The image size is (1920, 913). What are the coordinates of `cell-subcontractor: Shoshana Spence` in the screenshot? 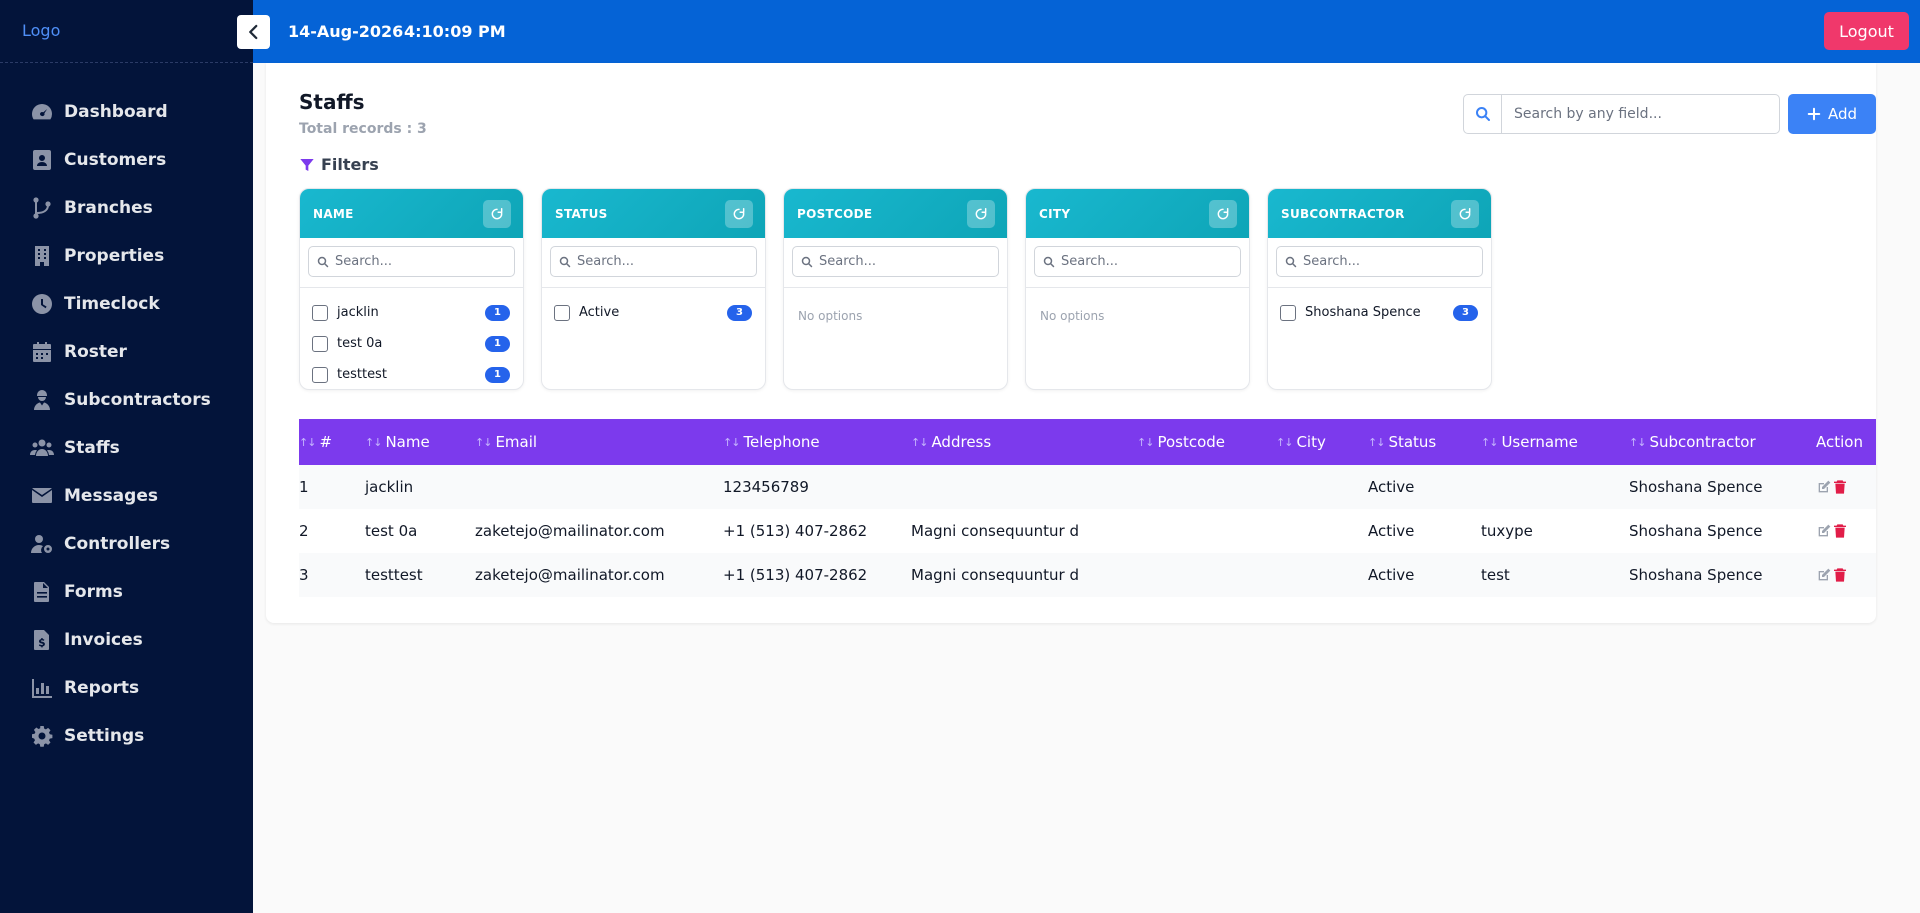 It's located at (1696, 487).